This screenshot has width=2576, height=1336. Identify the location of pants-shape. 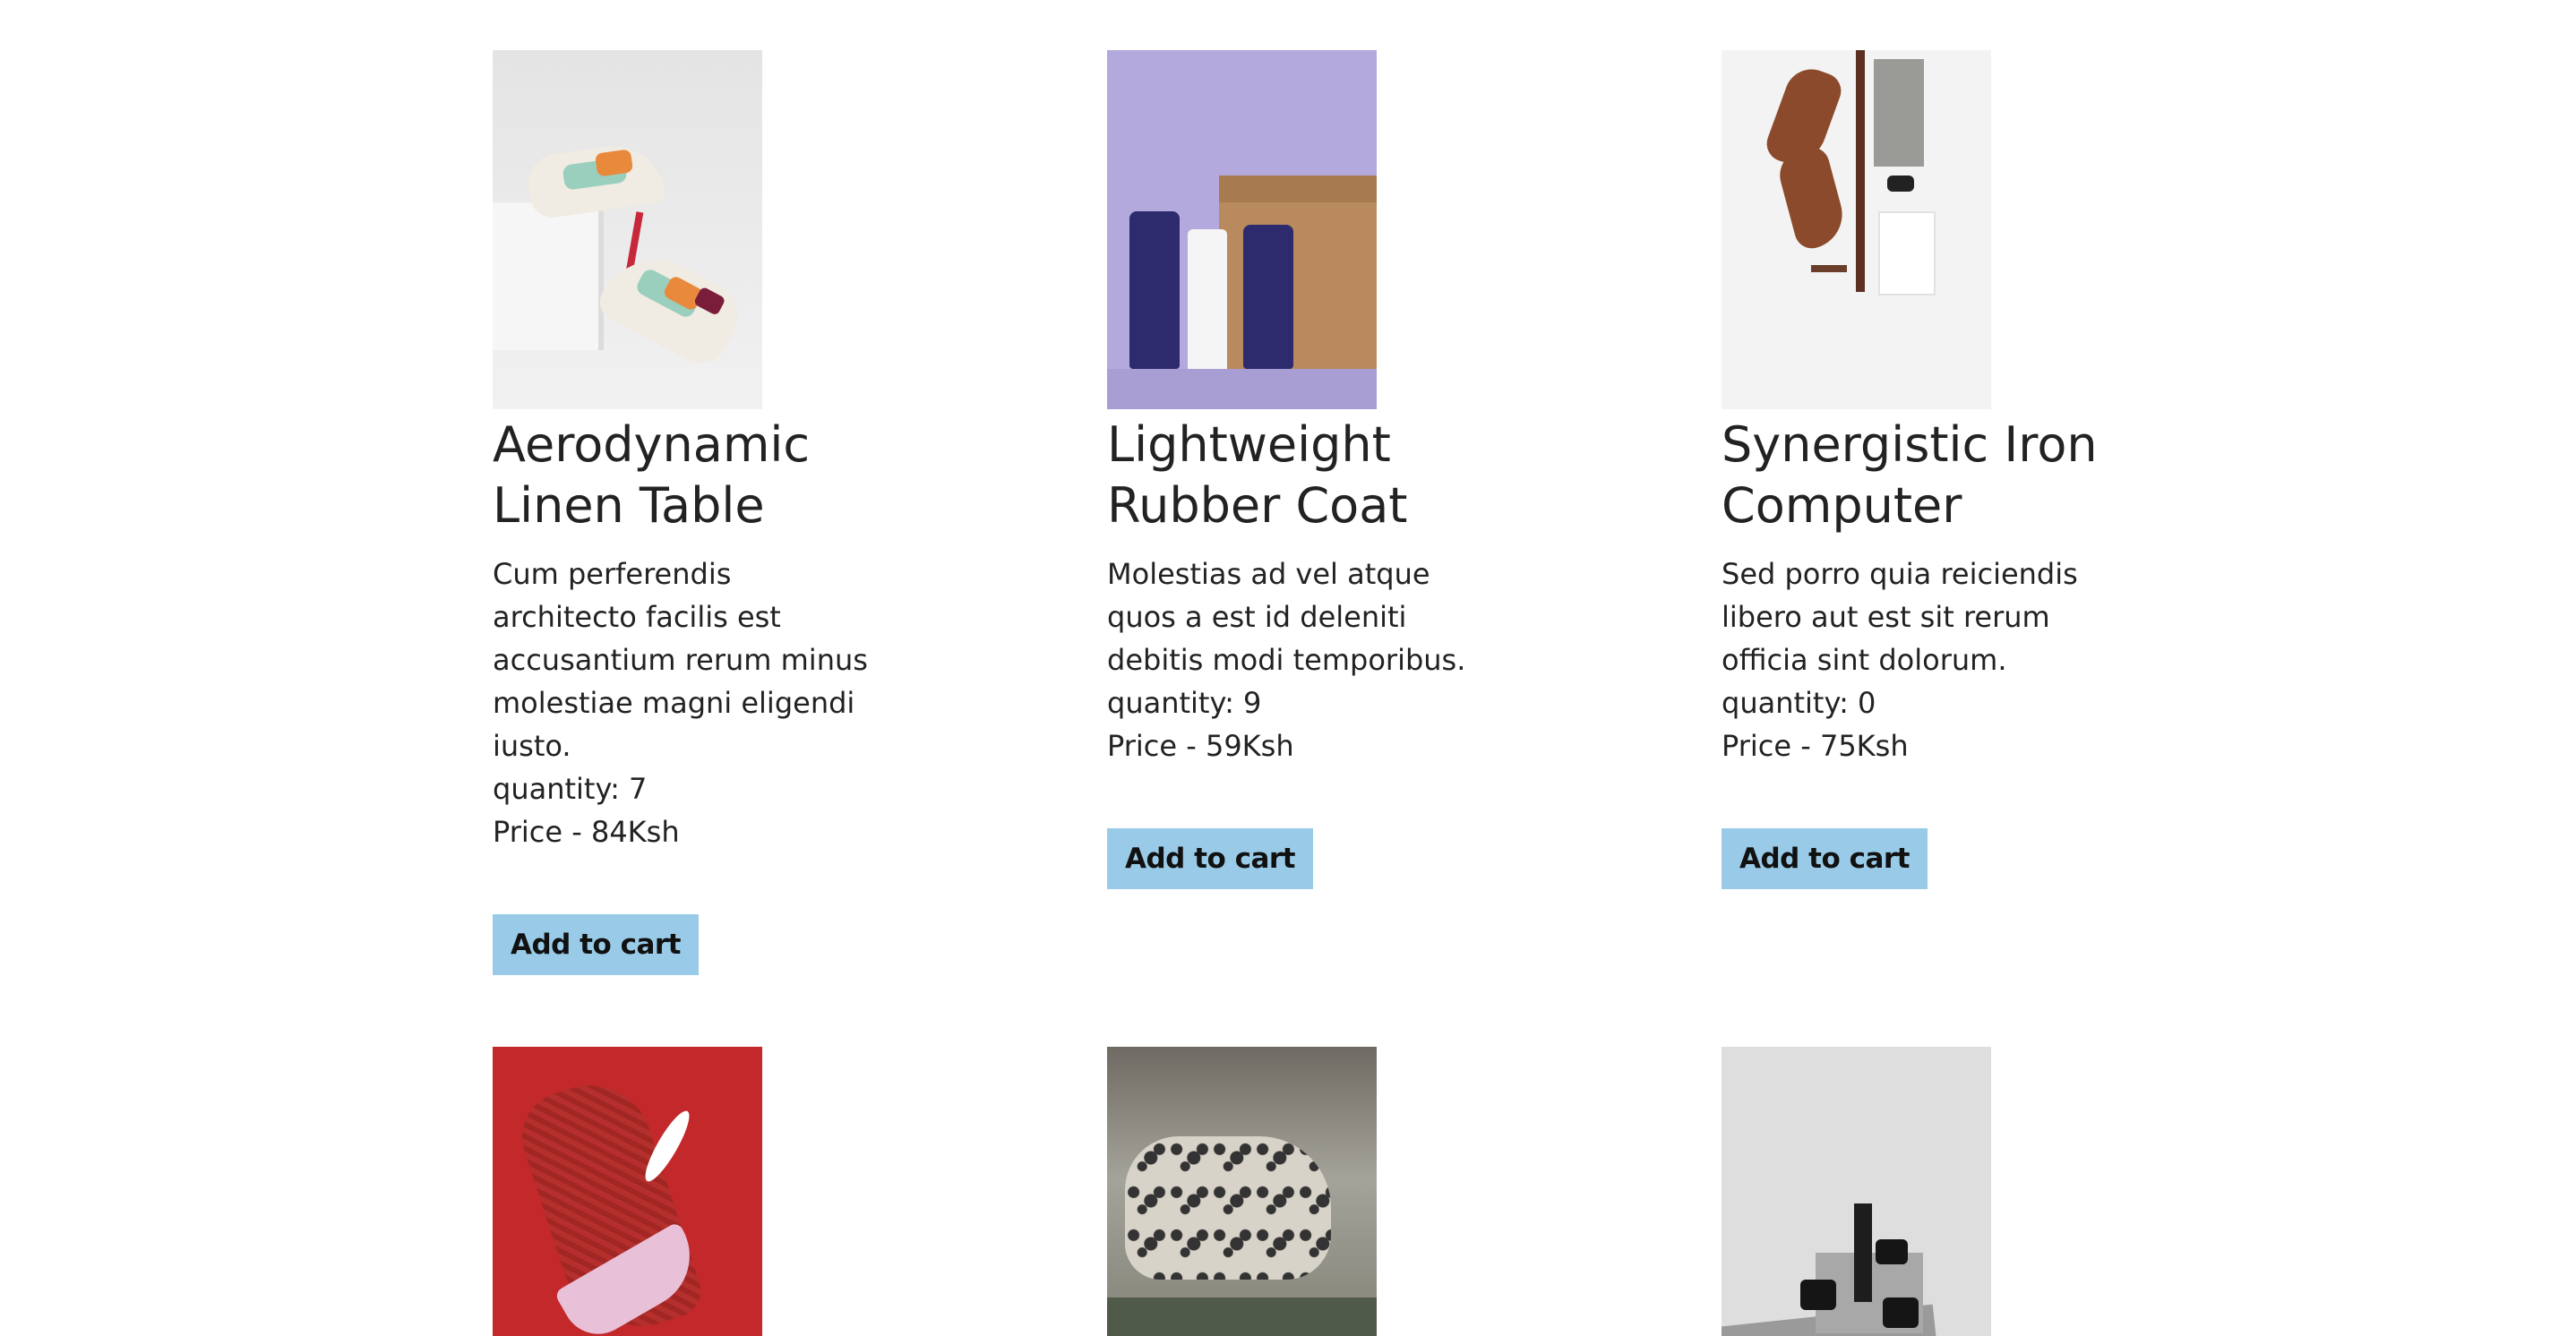
(1899, 113).